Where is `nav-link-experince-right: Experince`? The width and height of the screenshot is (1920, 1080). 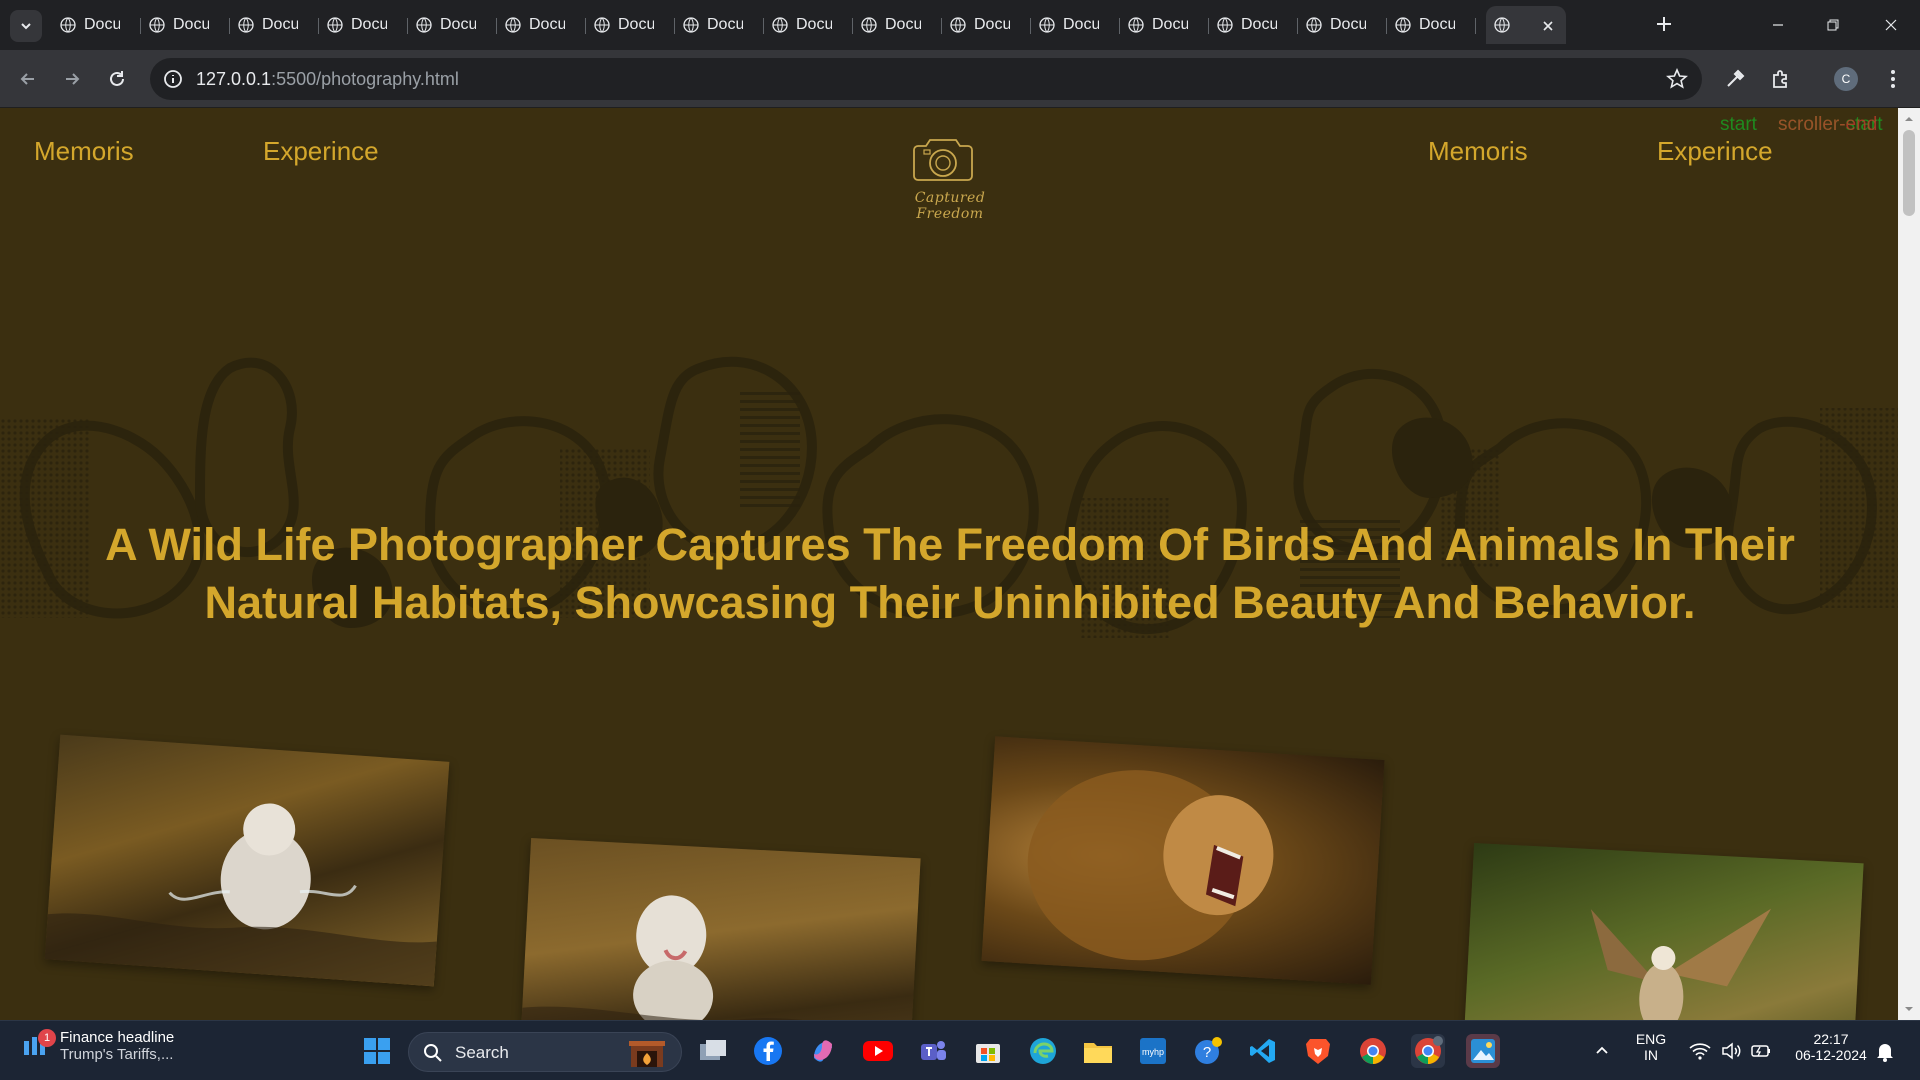 nav-link-experince-right: Experince is located at coordinates (1715, 151).